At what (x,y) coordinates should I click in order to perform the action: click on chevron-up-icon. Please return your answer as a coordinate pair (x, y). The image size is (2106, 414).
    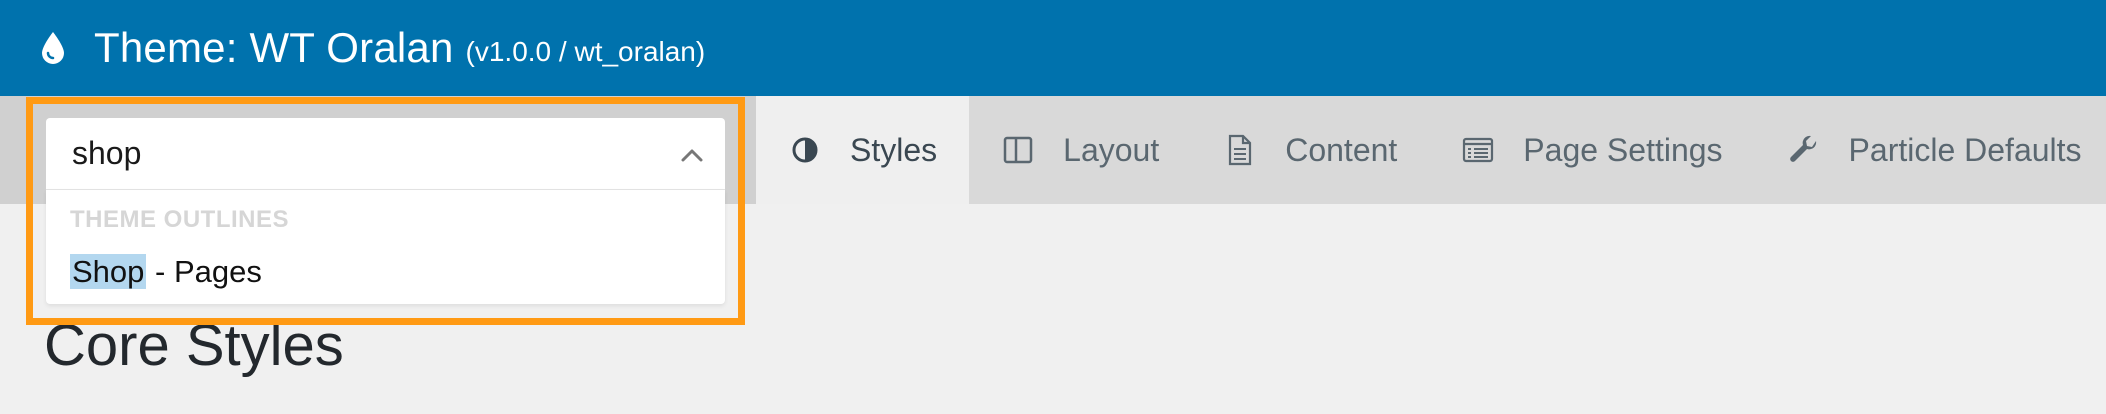
    Looking at the image, I should click on (692, 155).